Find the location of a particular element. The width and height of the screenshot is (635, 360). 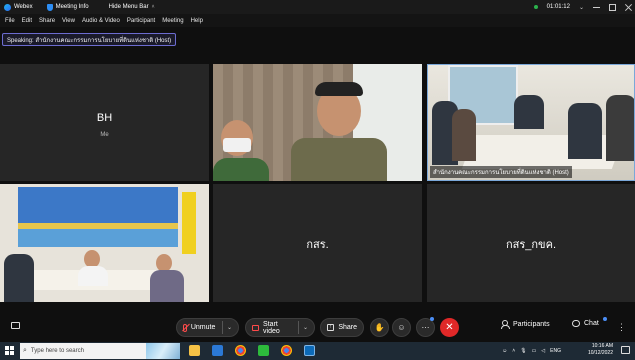

start-video-label: Start video is located at coordinates (271, 327).